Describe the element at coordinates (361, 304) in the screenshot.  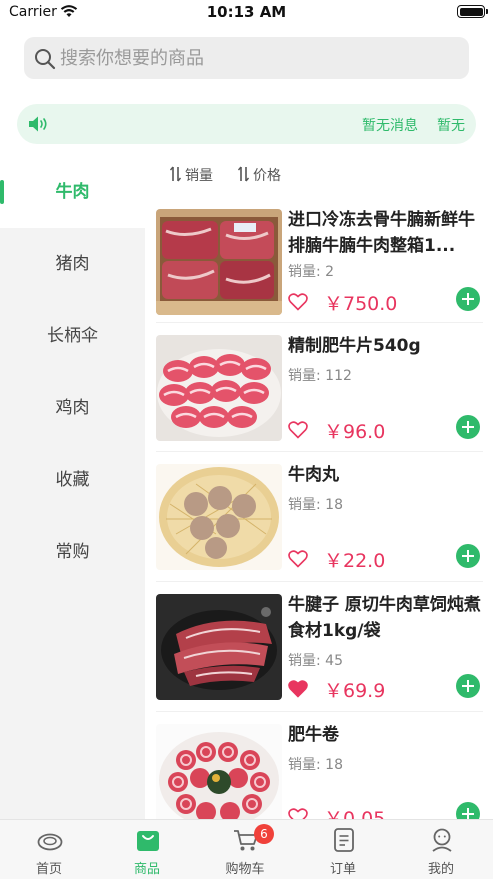
I see `product-price: ￥750.0` at that location.